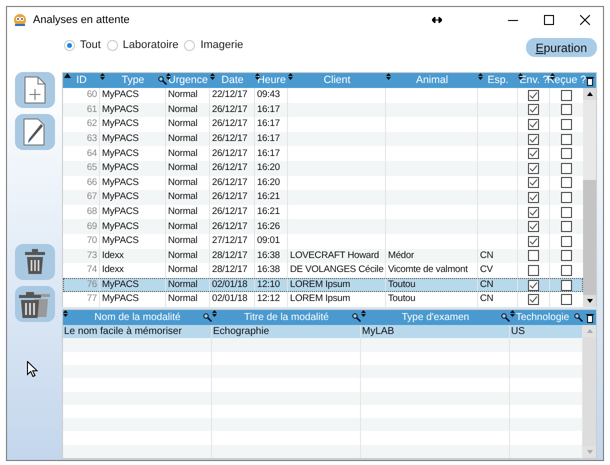 The image size is (610, 465). Describe the element at coordinates (268, 241) in the screenshot. I see `table-cell: 09:01` at that location.